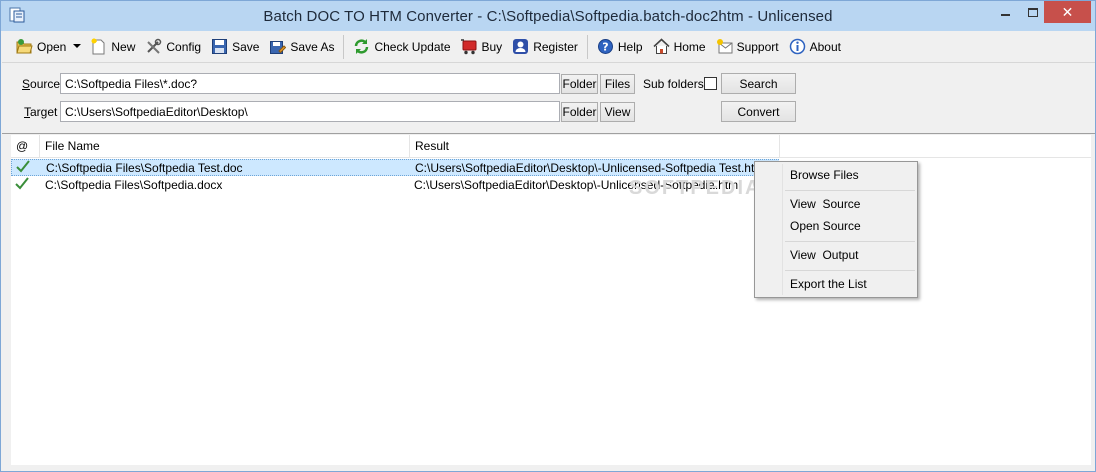  What do you see at coordinates (24, 46) in the screenshot?
I see `folder-open-icon` at bounding box center [24, 46].